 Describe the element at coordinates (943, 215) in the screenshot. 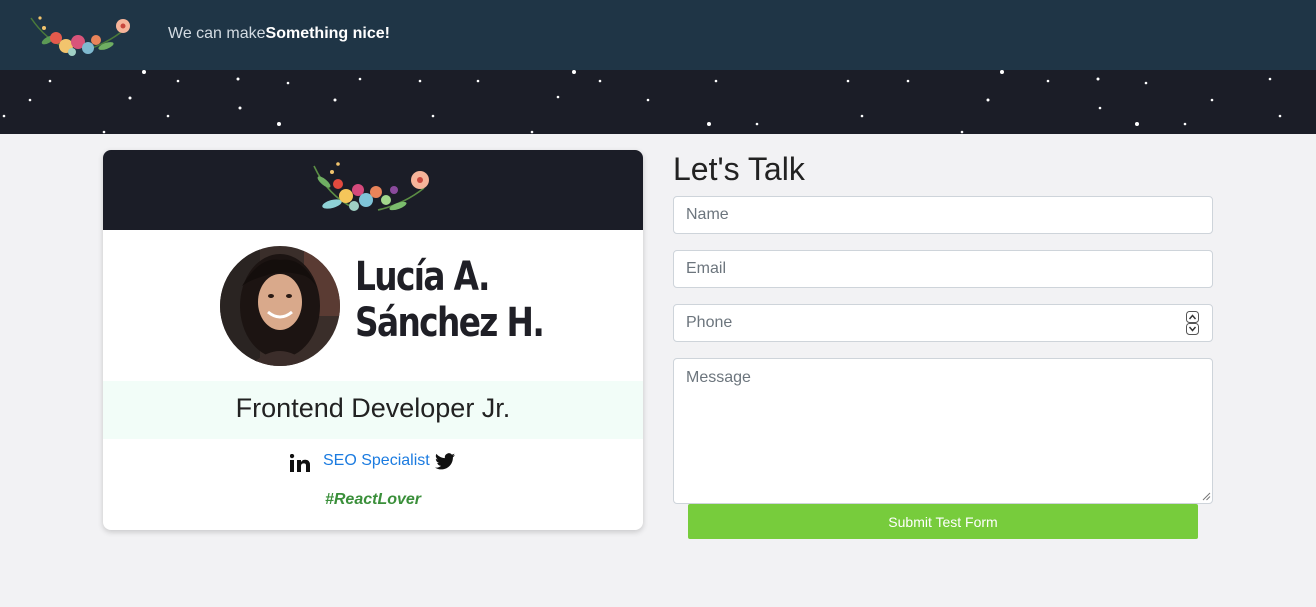

I see `name-input` at that location.